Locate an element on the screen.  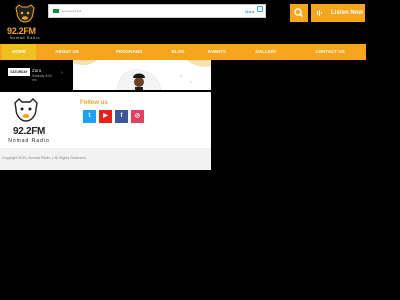
hero-banner is located at coordinates (142, 75).